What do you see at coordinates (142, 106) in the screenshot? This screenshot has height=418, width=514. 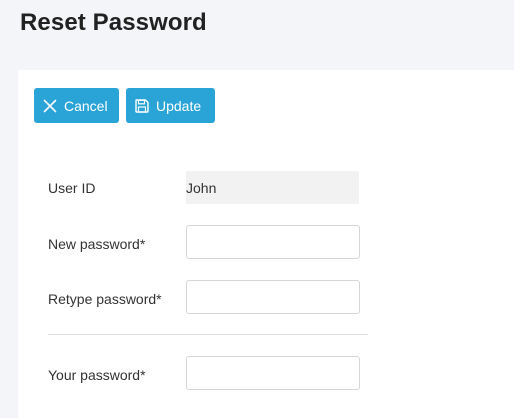 I see `save-icon` at bounding box center [142, 106].